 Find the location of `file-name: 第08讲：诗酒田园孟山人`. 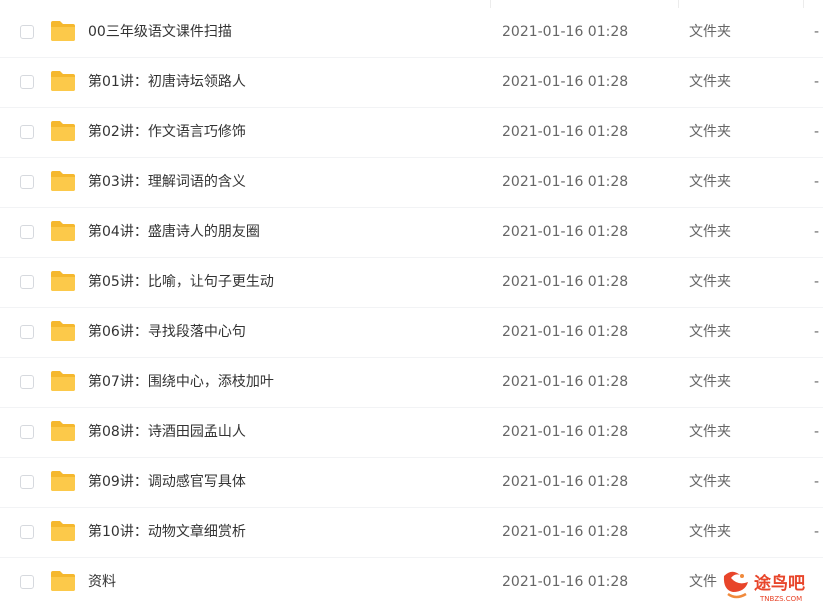

file-name: 第08讲：诗酒田园孟山人 is located at coordinates (167, 432).